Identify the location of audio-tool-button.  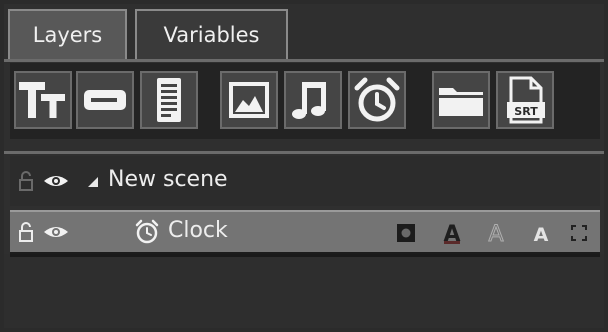
(313, 100).